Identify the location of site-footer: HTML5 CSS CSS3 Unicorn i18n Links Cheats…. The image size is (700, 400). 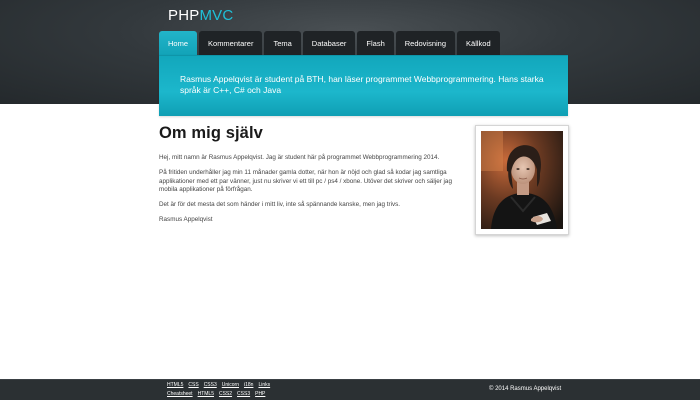
(350, 389).